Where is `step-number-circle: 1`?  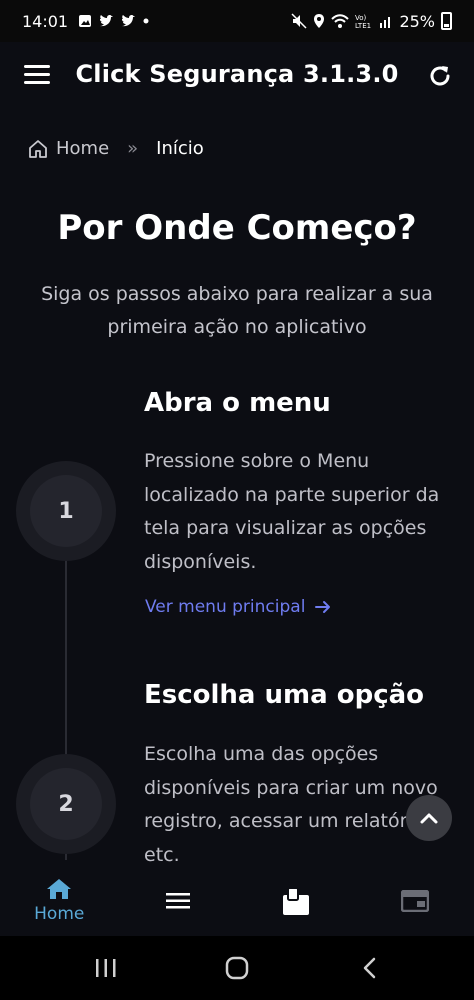
step-number-circle: 1 is located at coordinates (66, 511).